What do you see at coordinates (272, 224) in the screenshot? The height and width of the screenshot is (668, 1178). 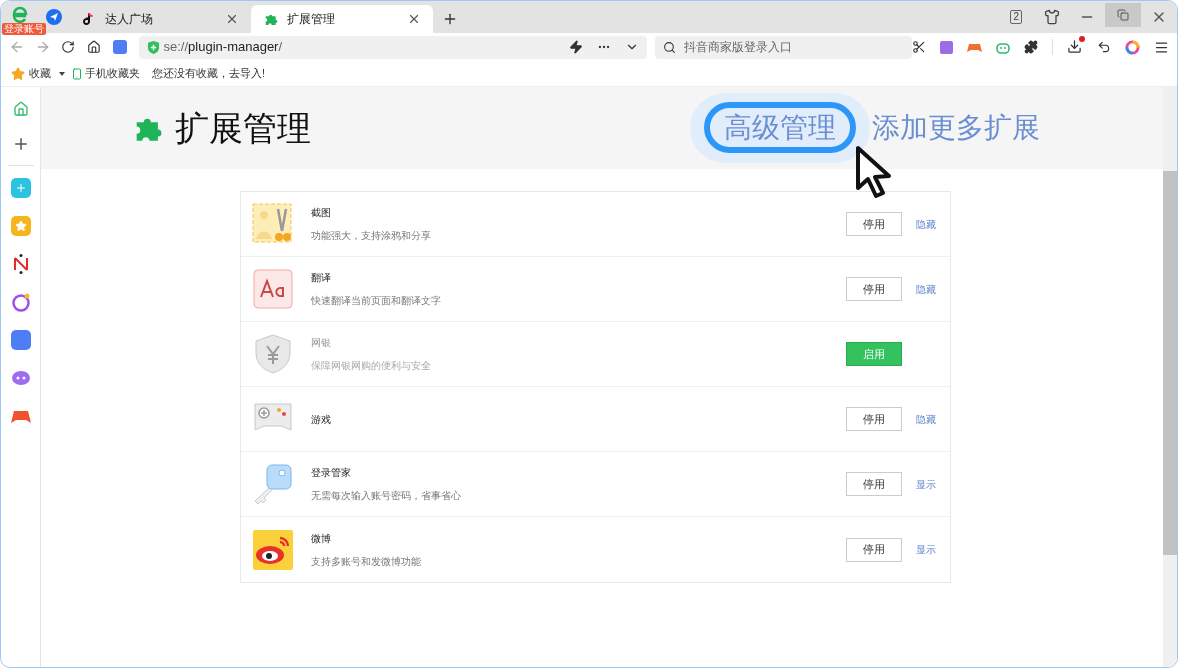 I see `scissors-picture-icon` at bounding box center [272, 224].